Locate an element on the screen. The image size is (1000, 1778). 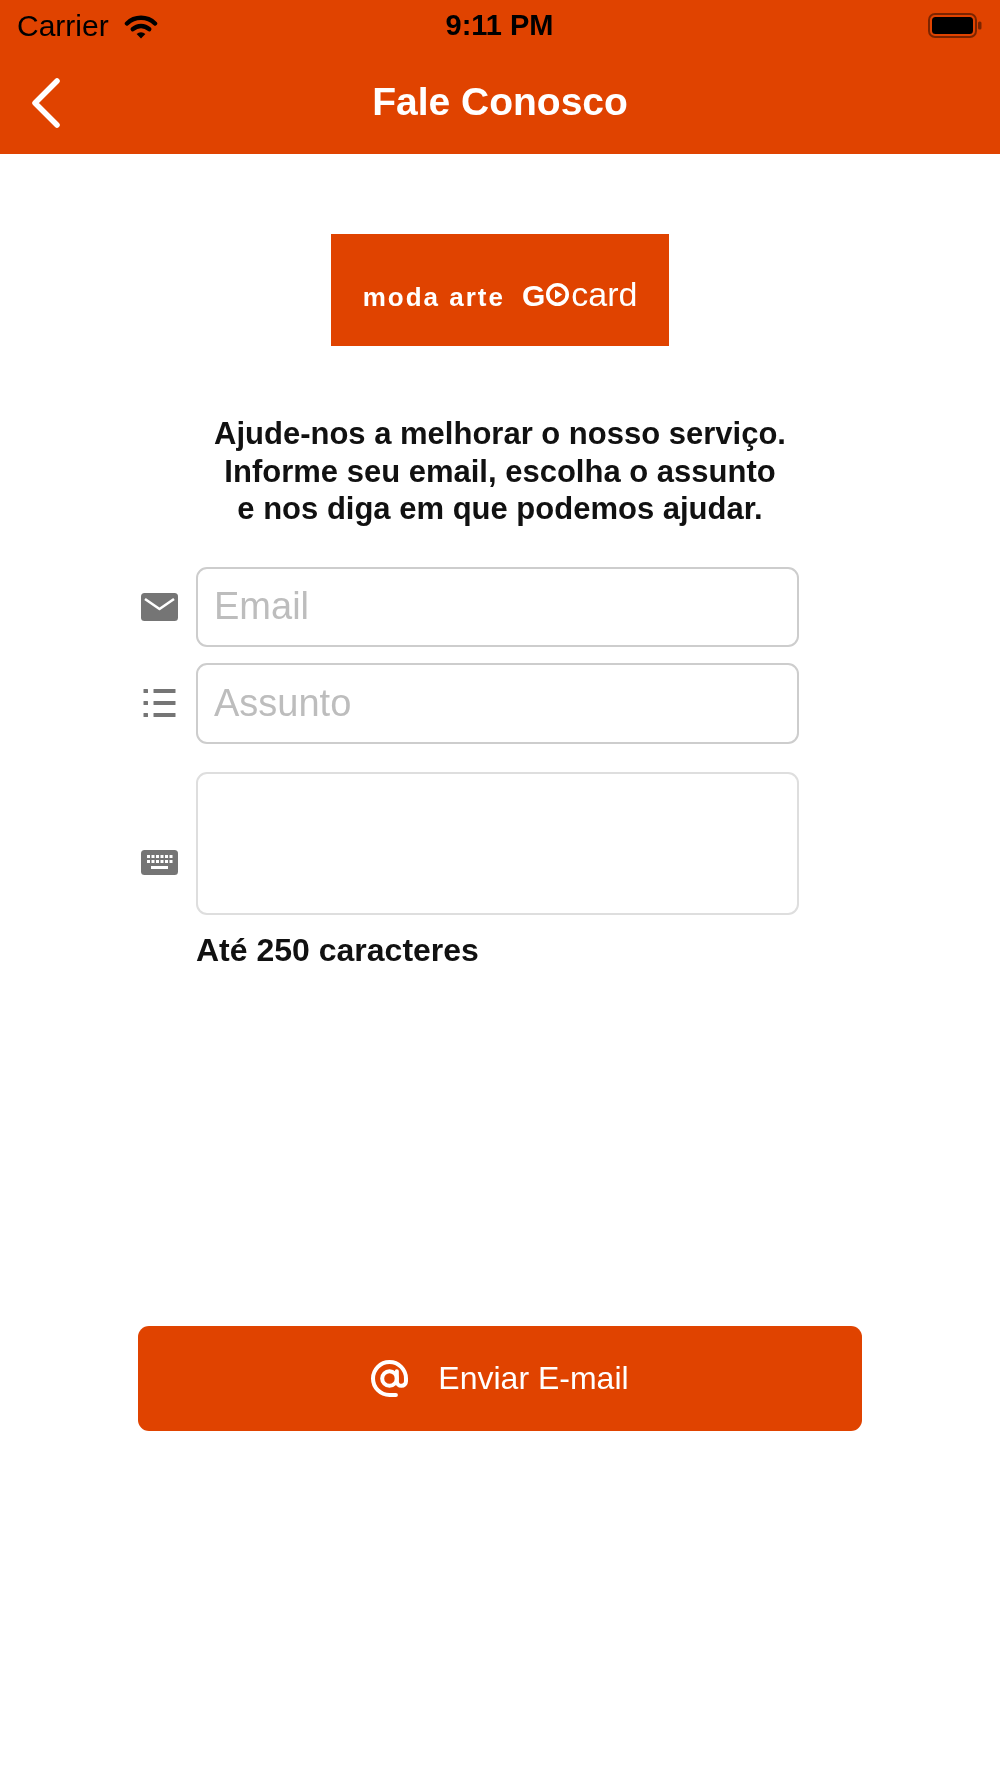
page-title: Fale Conosco is located at coordinates (500, 102).